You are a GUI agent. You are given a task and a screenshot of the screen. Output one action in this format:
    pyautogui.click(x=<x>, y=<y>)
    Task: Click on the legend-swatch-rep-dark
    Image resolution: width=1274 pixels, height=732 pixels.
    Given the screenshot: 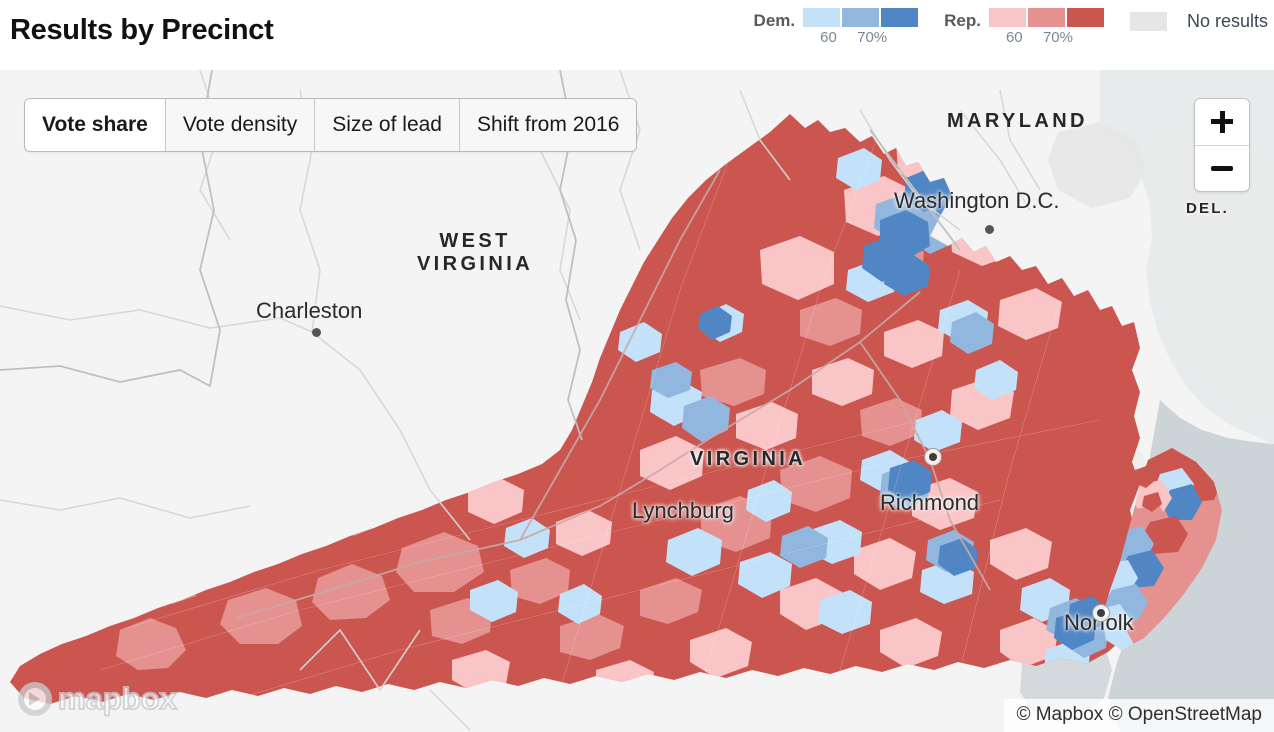 What is the action you would take?
    pyautogui.click(x=1085, y=17)
    